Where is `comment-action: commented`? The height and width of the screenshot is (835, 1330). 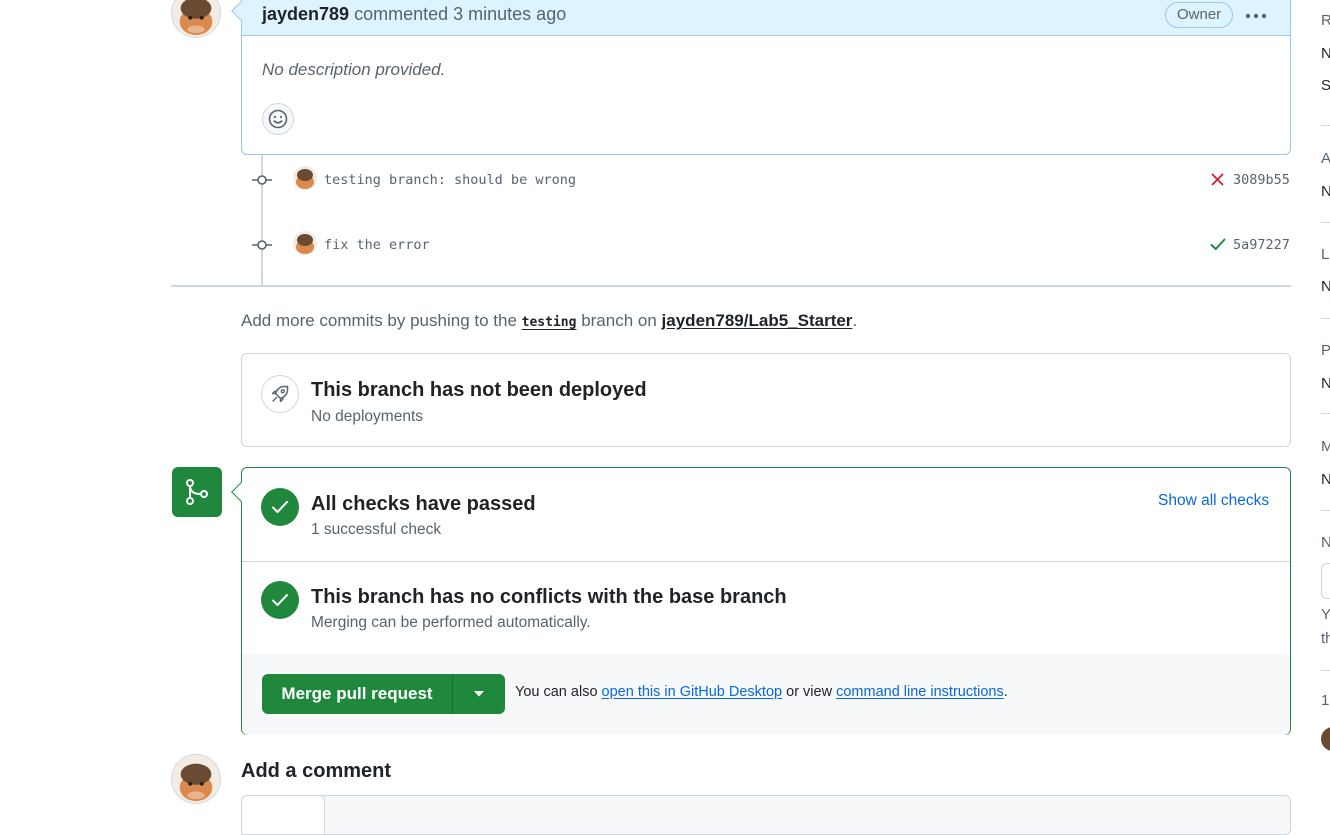
comment-action: commented is located at coordinates (401, 14).